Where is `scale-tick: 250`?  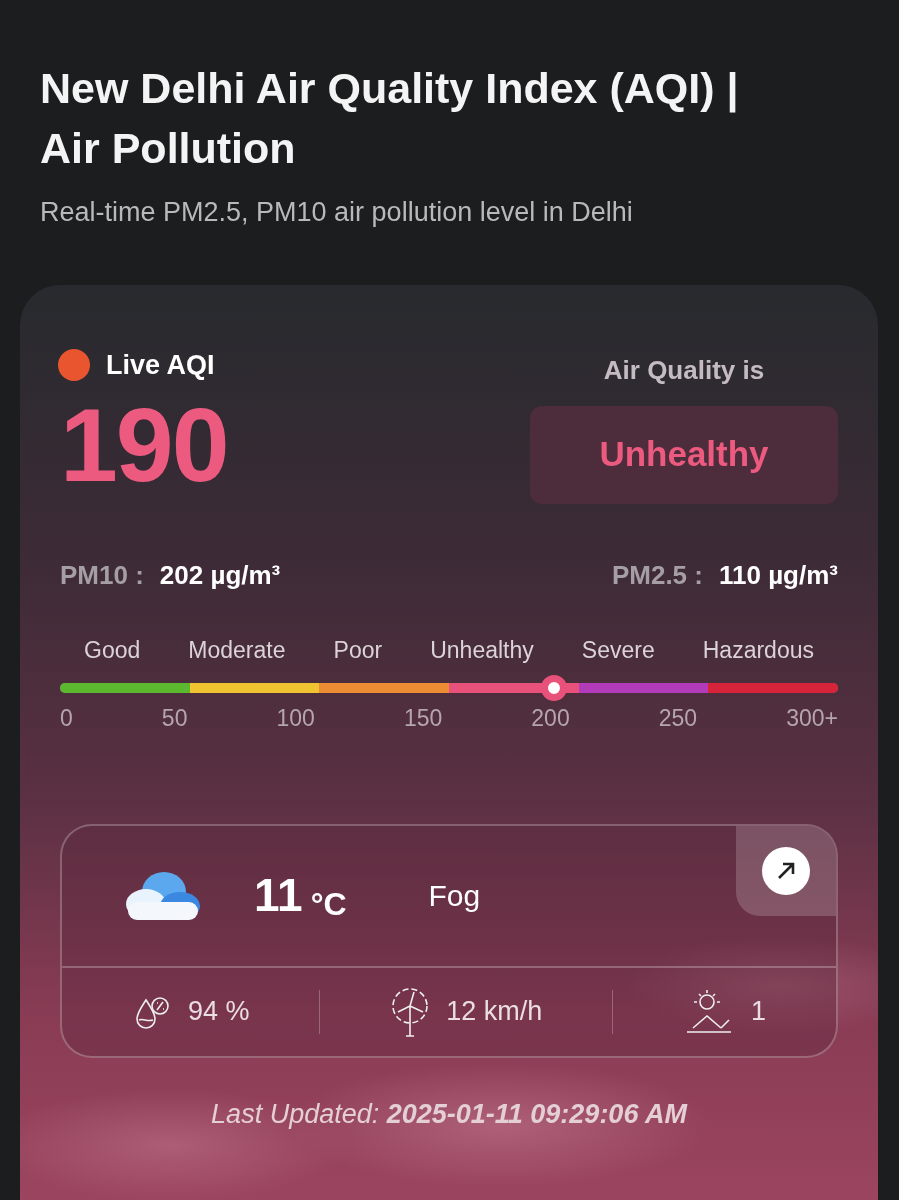
scale-tick: 250 is located at coordinates (678, 718).